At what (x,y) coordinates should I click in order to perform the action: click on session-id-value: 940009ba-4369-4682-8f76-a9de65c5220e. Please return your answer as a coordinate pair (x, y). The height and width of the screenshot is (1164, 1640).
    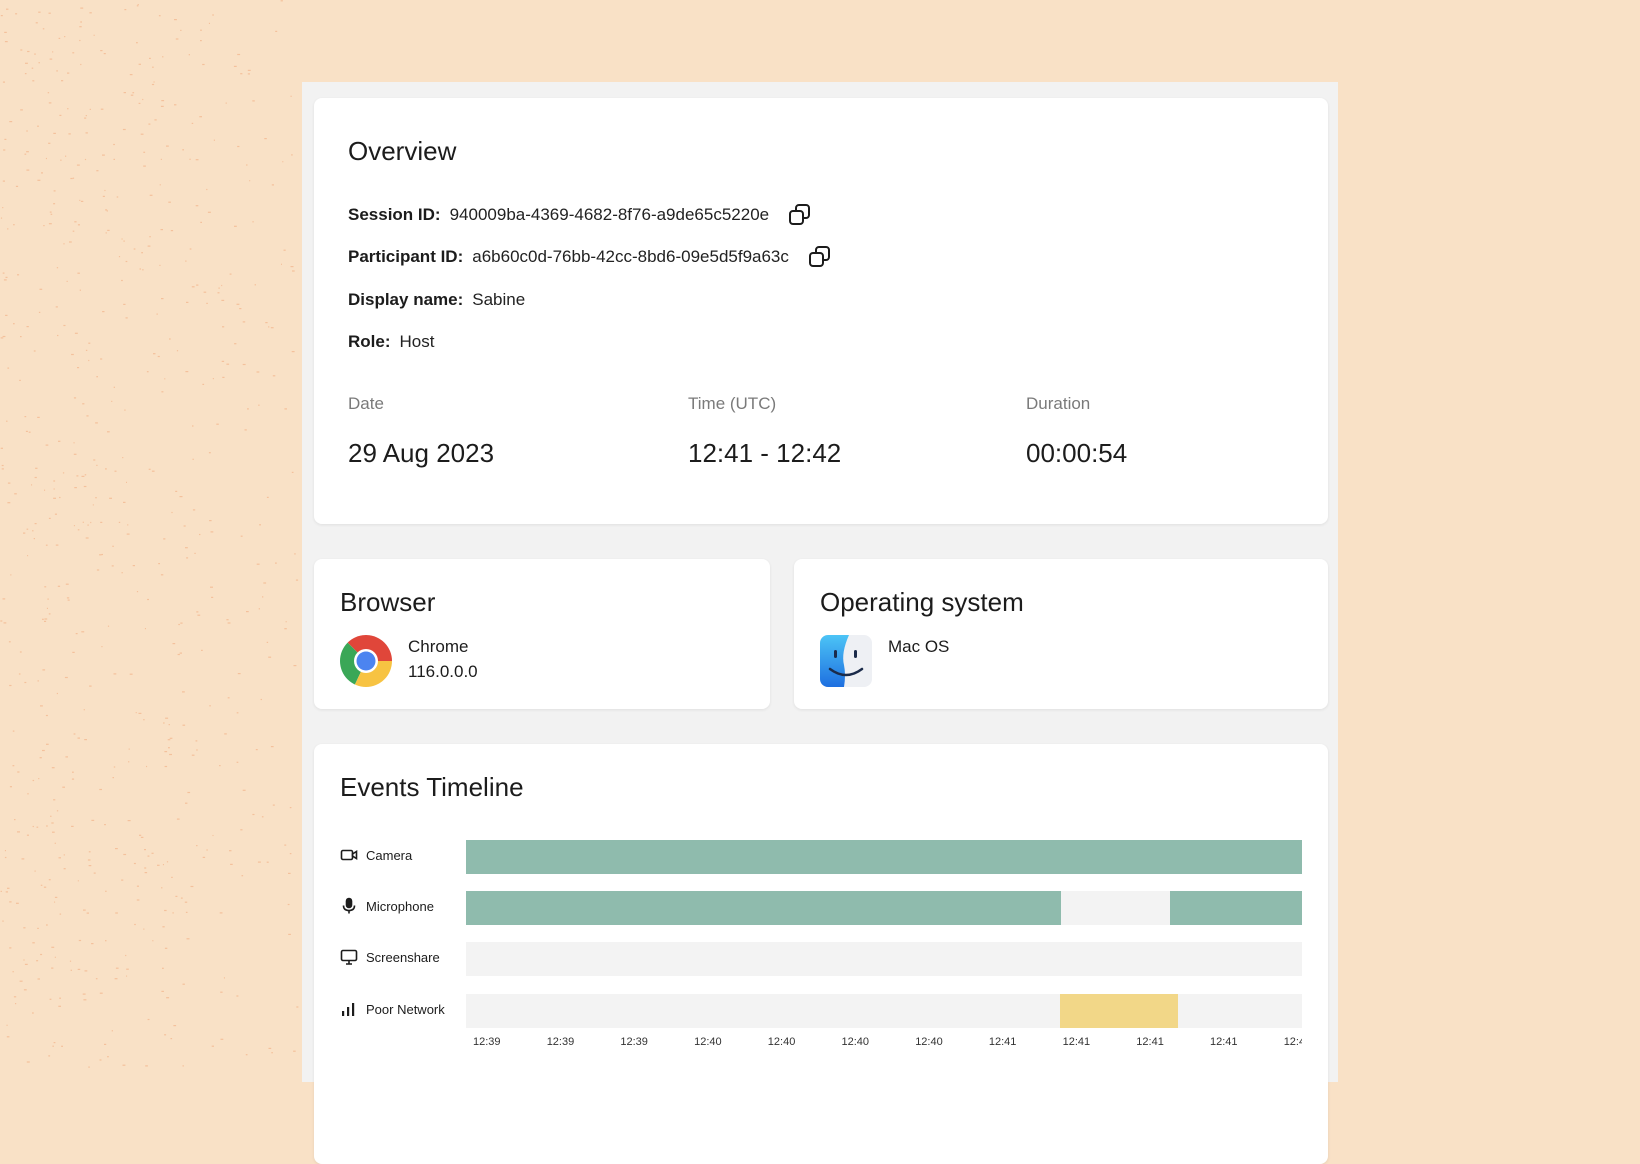
    Looking at the image, I should click on (609, 214).